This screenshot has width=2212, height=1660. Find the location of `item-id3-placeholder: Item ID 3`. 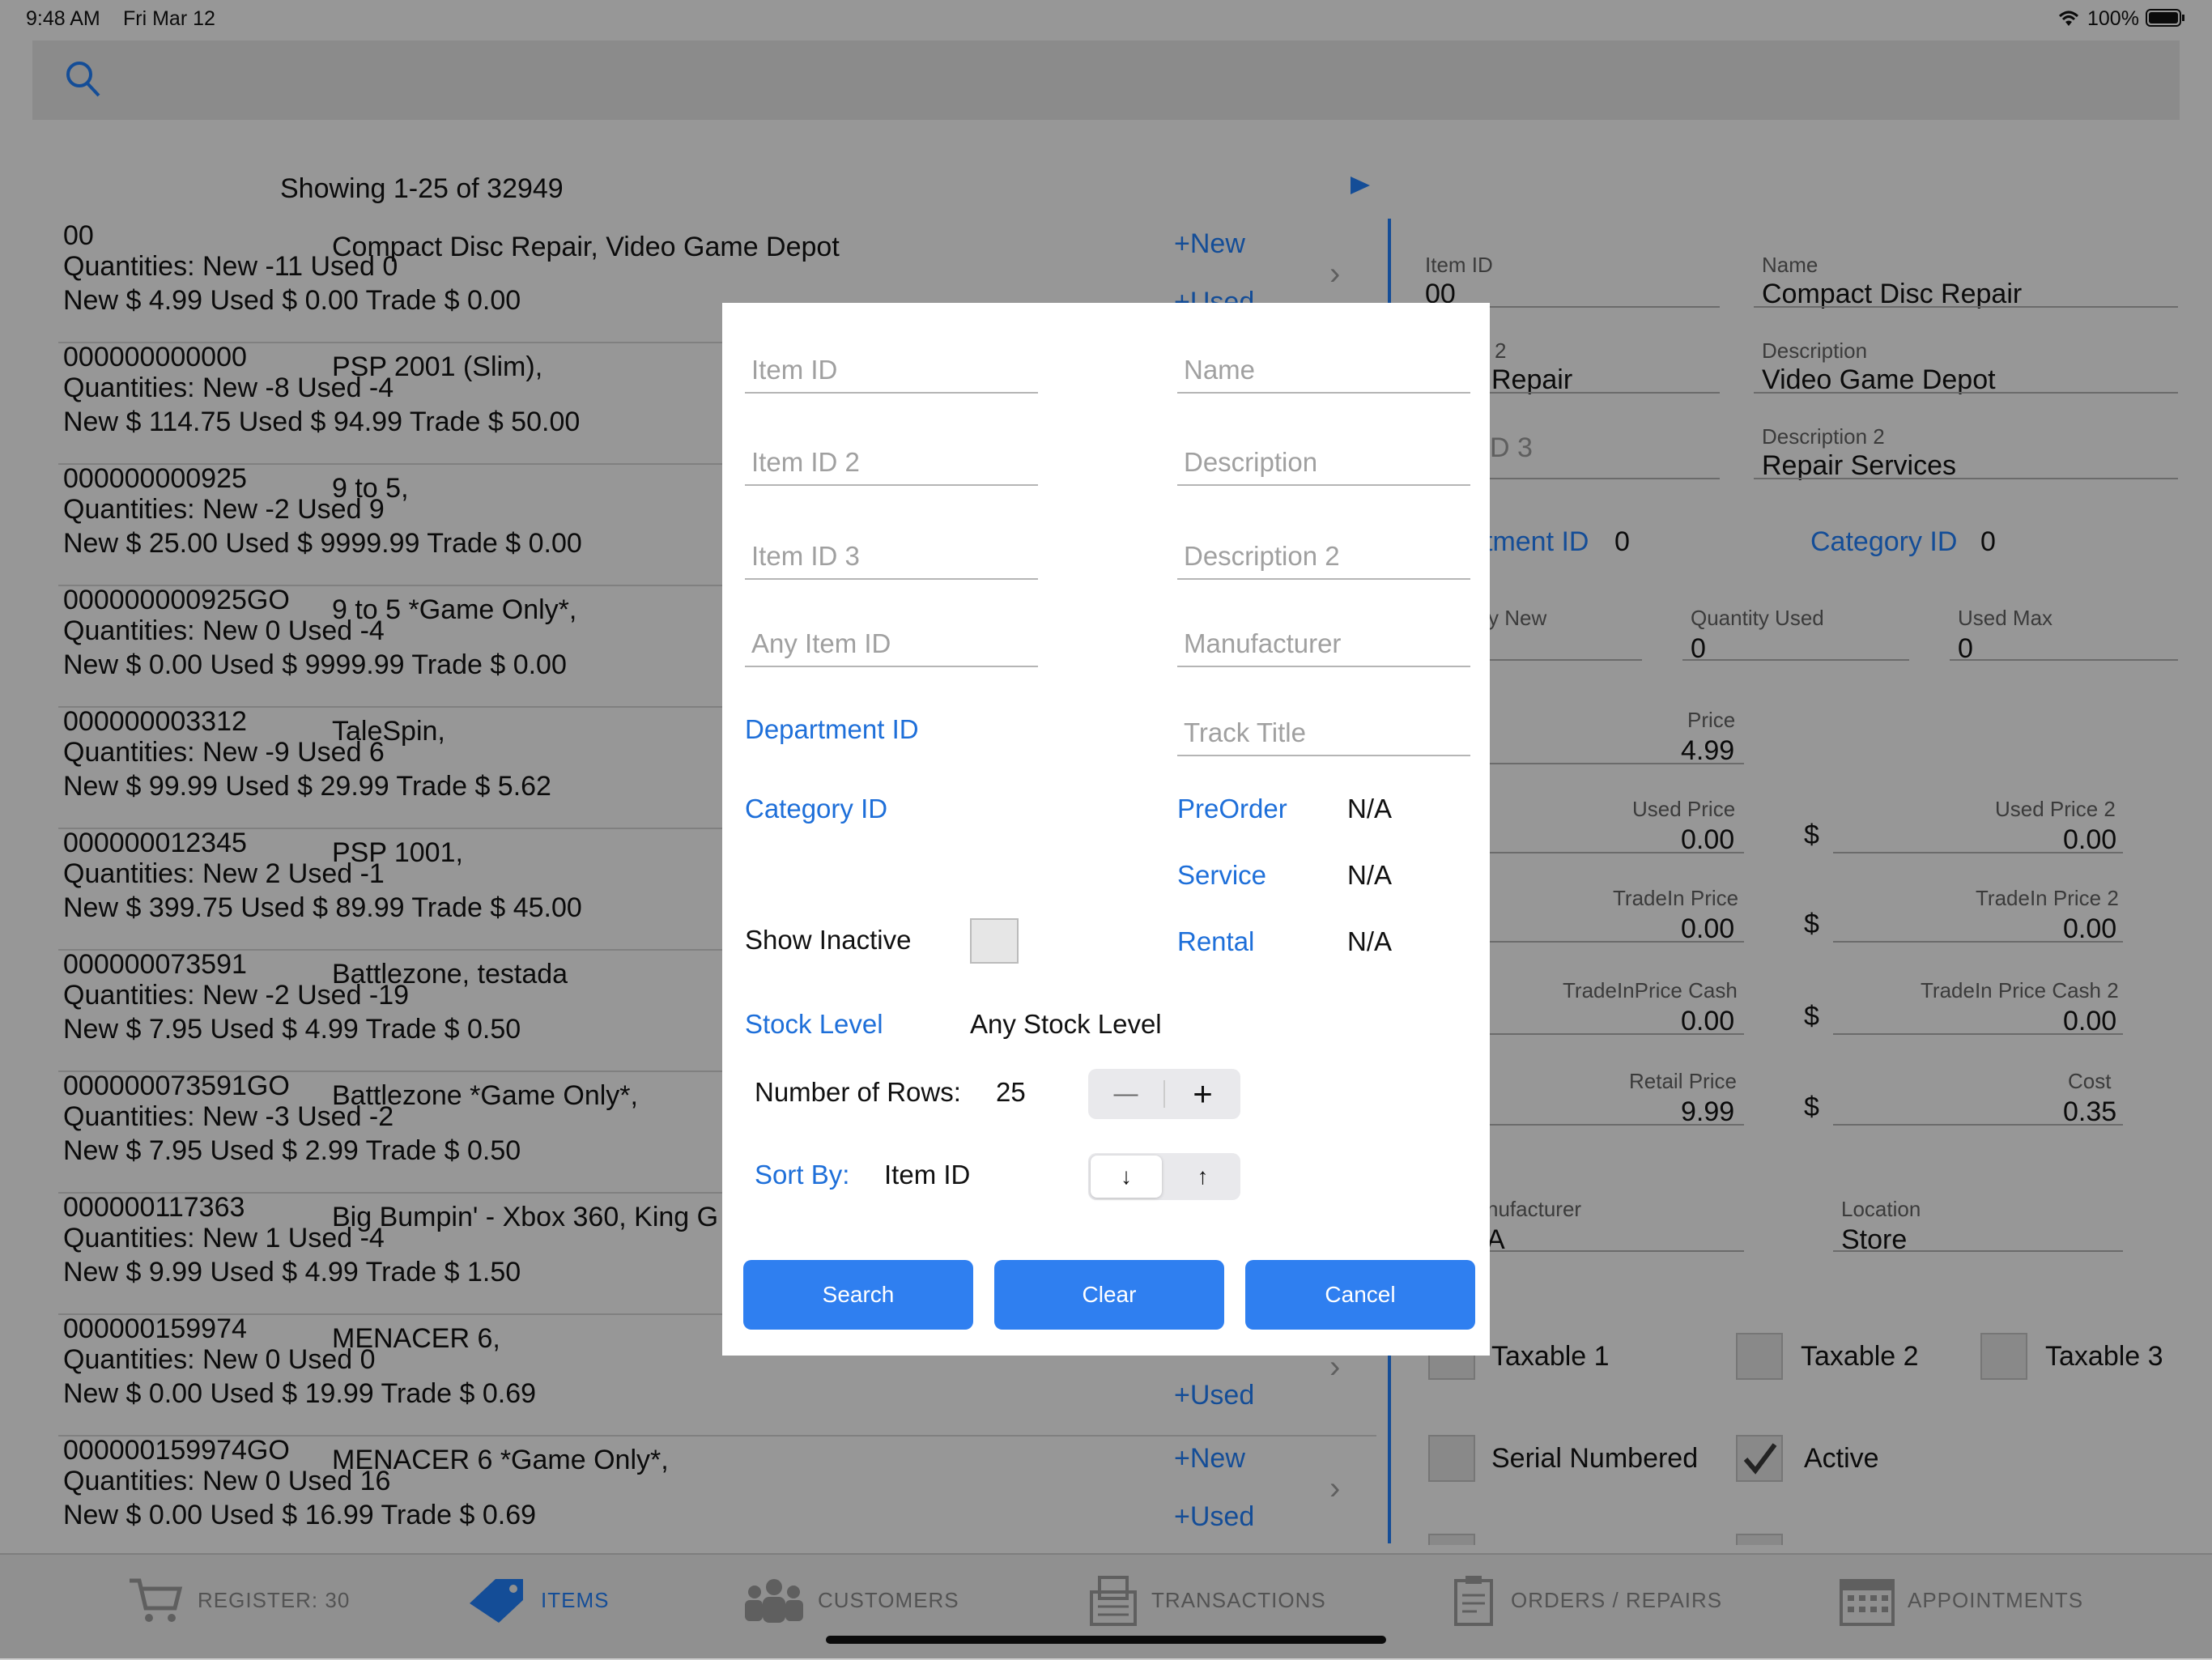

item-id3-placeholder: Item ID 3 is located at coordinates (806, 556).